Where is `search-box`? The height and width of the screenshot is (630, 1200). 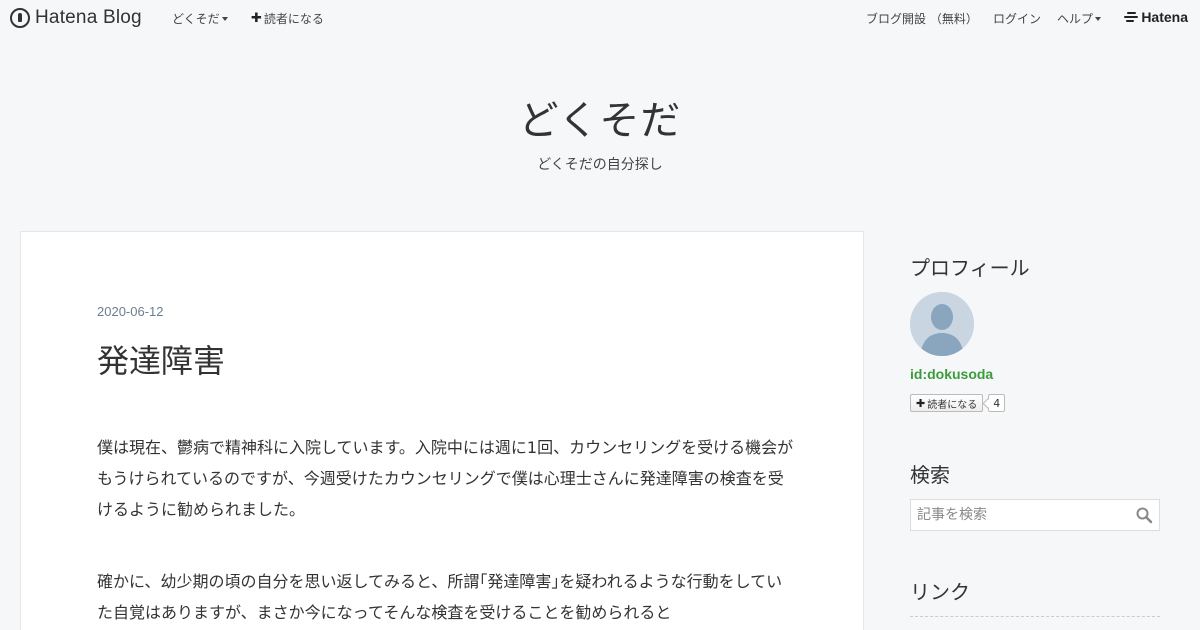 search-box is located at coordinates (1035, 515).